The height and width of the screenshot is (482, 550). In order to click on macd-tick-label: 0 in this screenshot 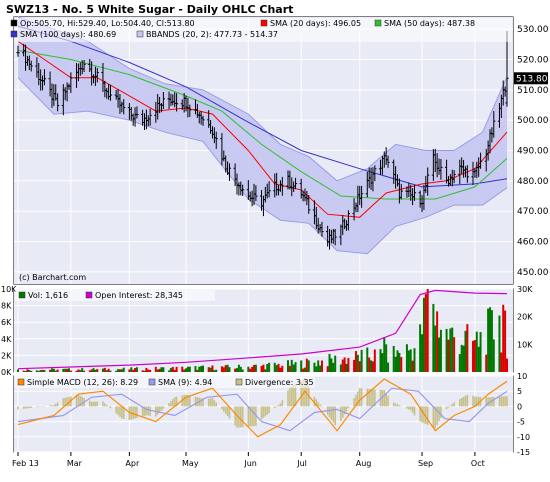, I will do `click(519, 406)`.